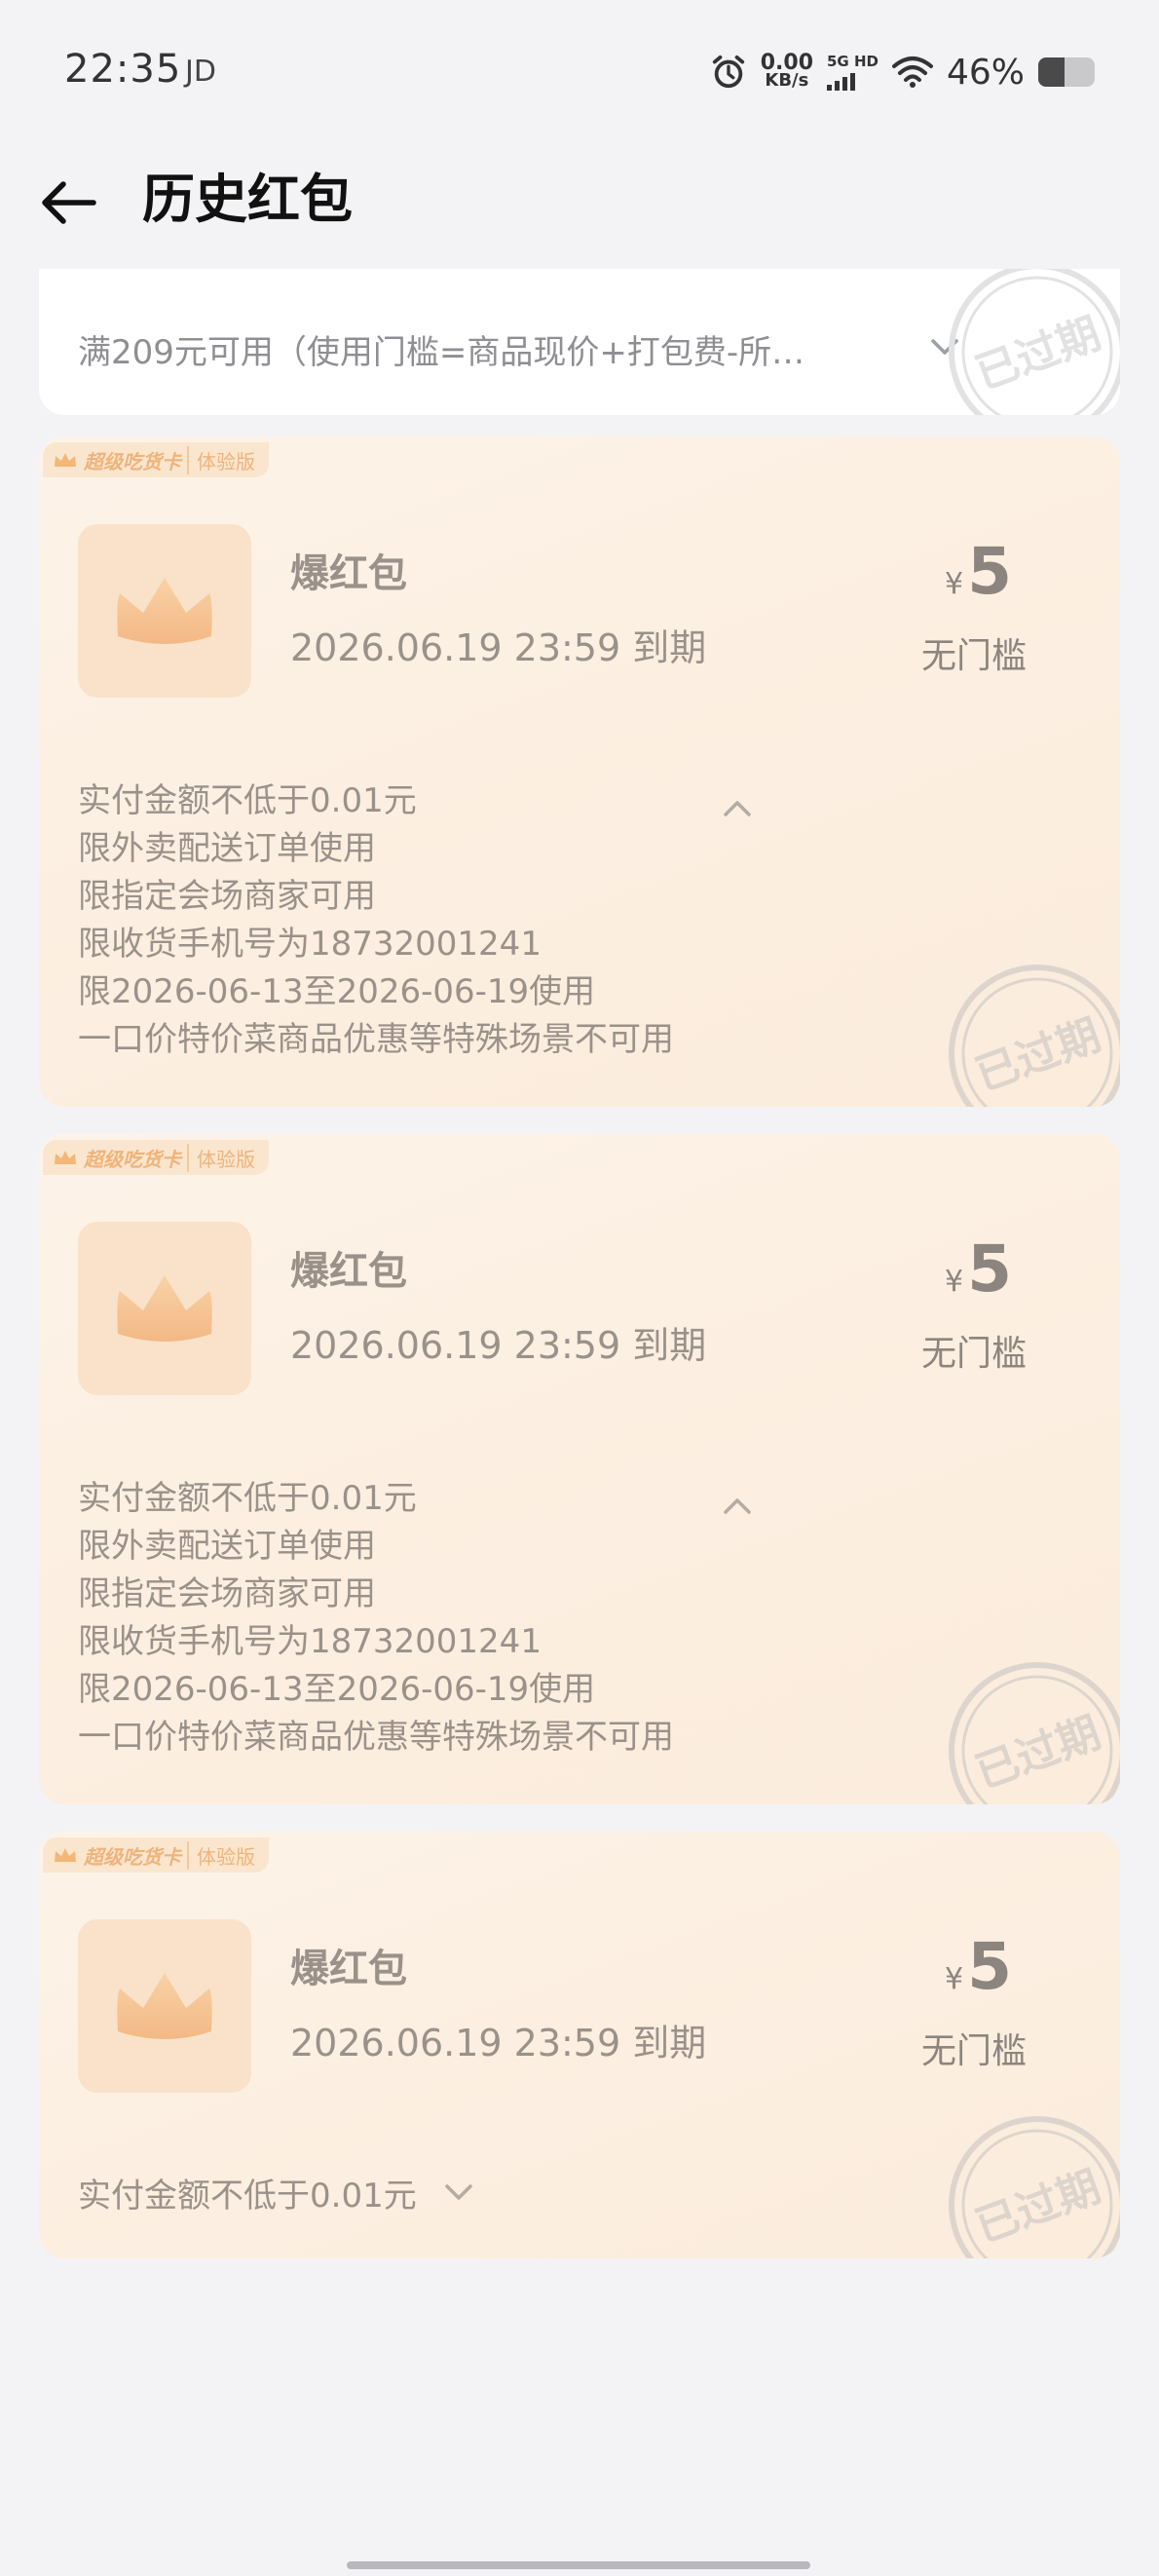 The height and width of the screenshot is (2576, 1159). I want to click on back-arrow-icon, so click(69, 202).